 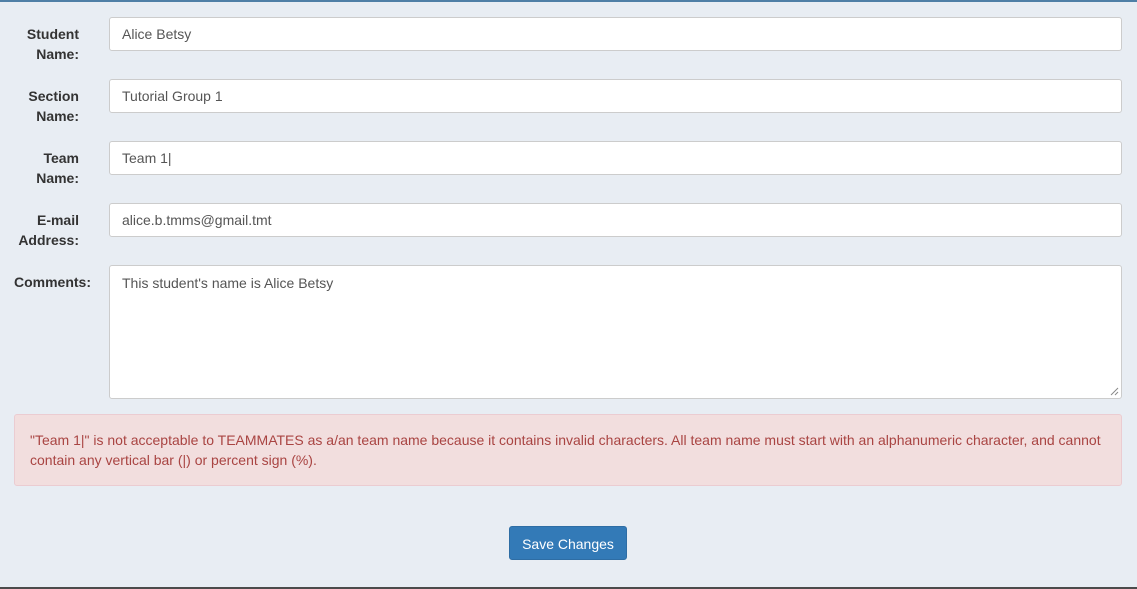 I want to click on team-name-field: Team 1|, so click(x=615, y=158).